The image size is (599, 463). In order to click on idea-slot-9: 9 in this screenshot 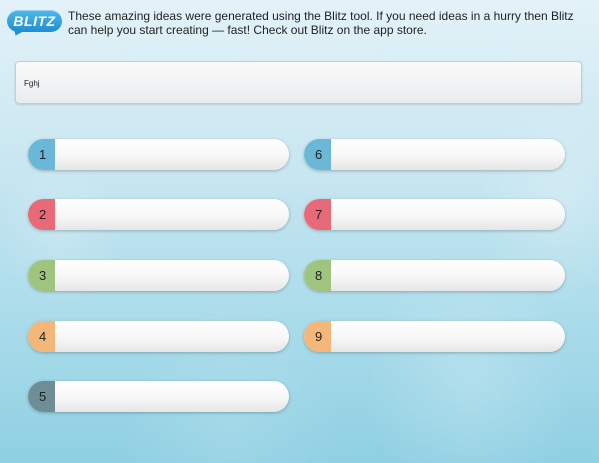, I will do `click(434, 336)`.